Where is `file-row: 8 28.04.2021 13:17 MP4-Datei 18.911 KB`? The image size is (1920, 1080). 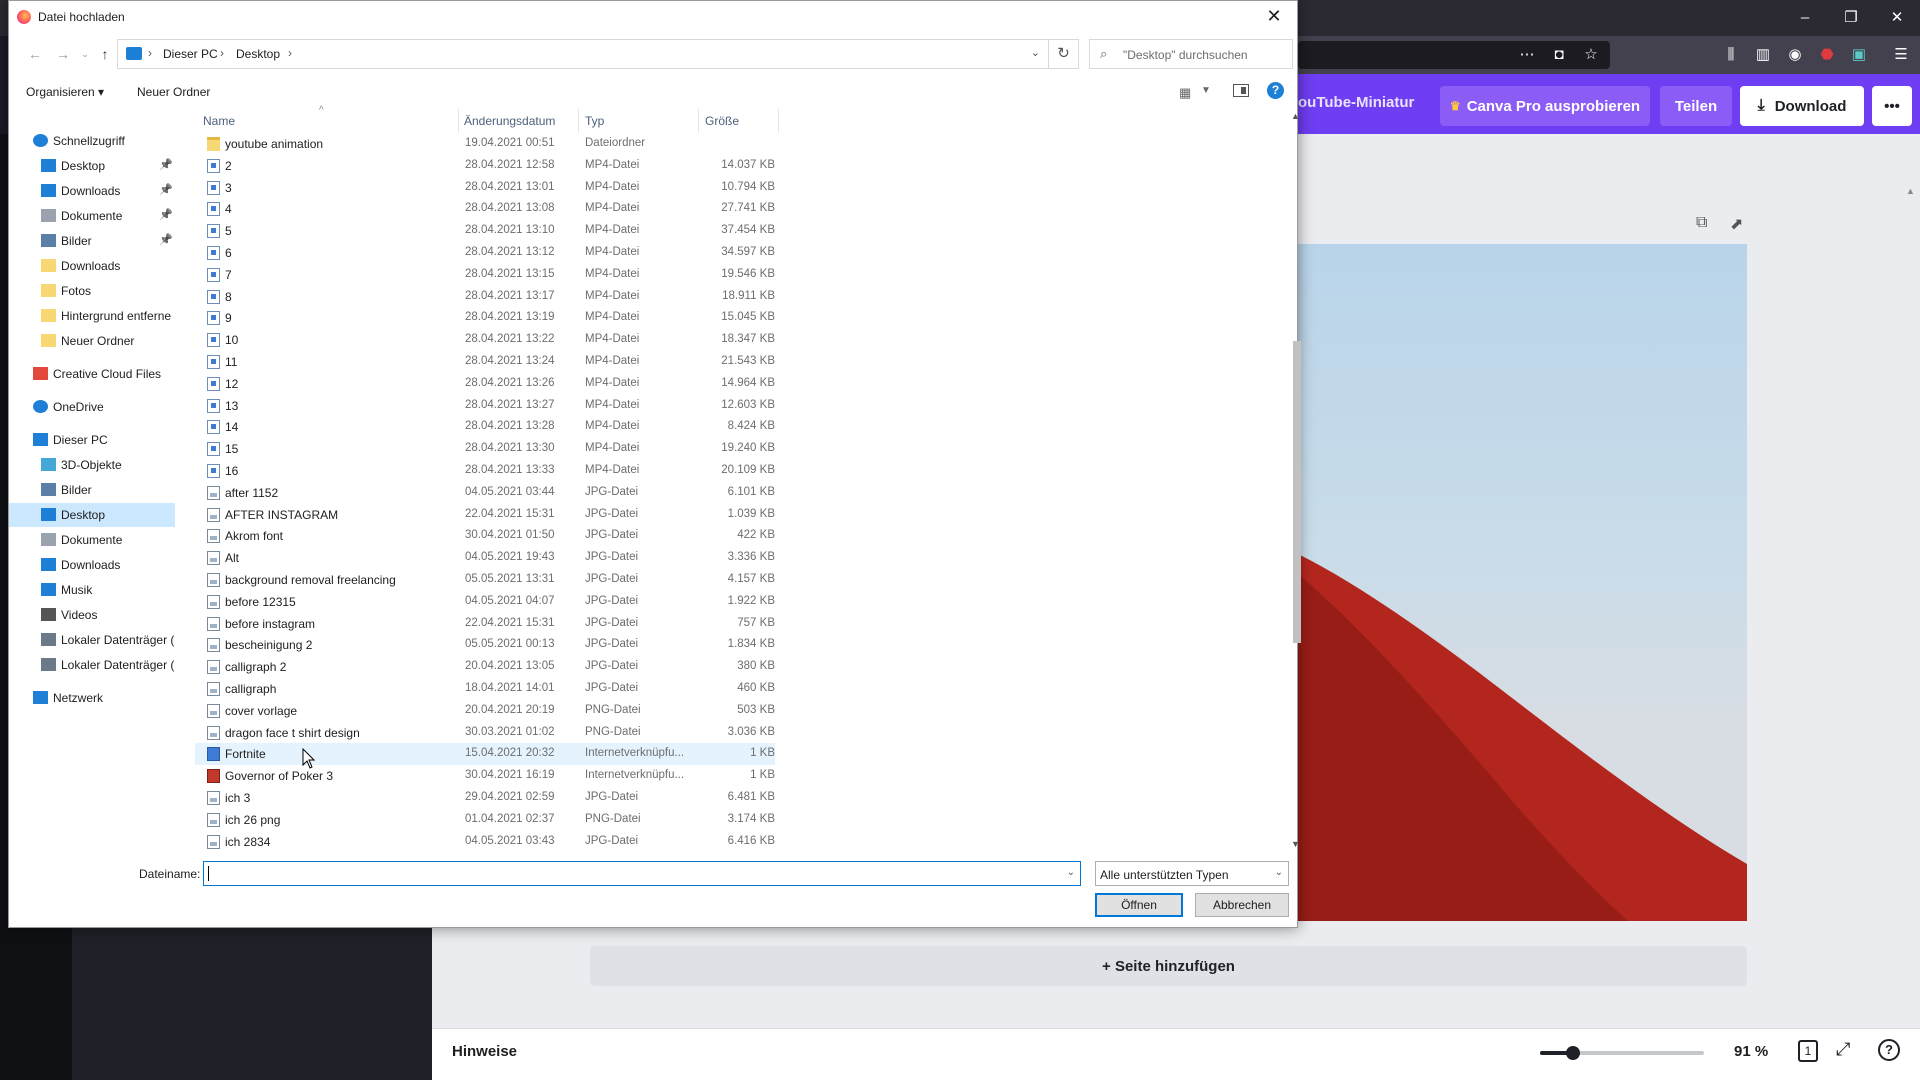 file-row: 8 28.04.2021 13:17 MP4-Datei 18.911 KB is located at coordinates (485, 297).